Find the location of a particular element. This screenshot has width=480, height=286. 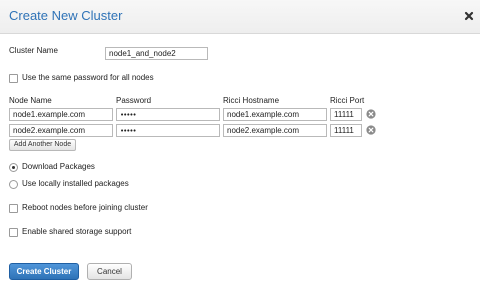

create-cluster-button: Create Cluster is located at coordinates (44, 271).